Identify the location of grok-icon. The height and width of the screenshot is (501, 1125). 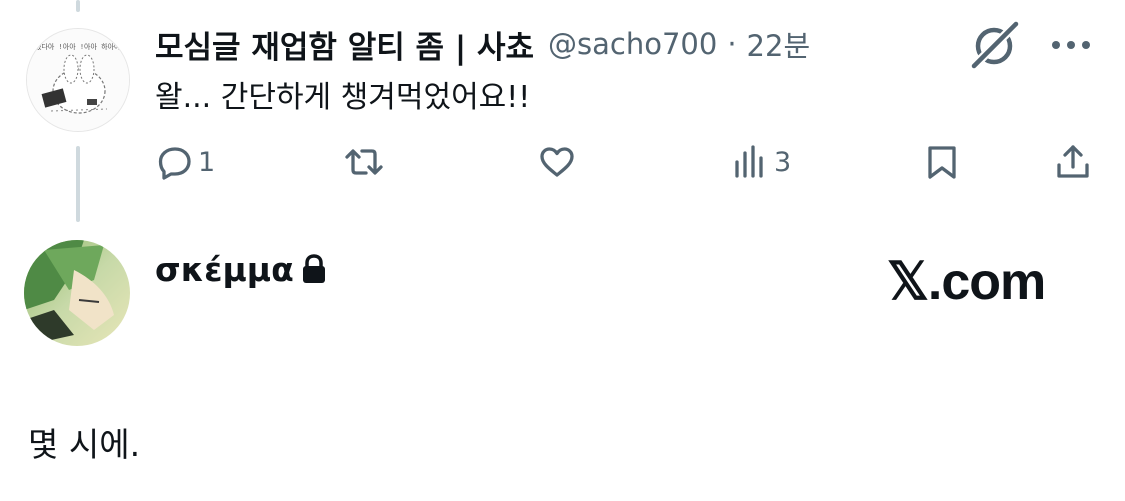
(994, 44).